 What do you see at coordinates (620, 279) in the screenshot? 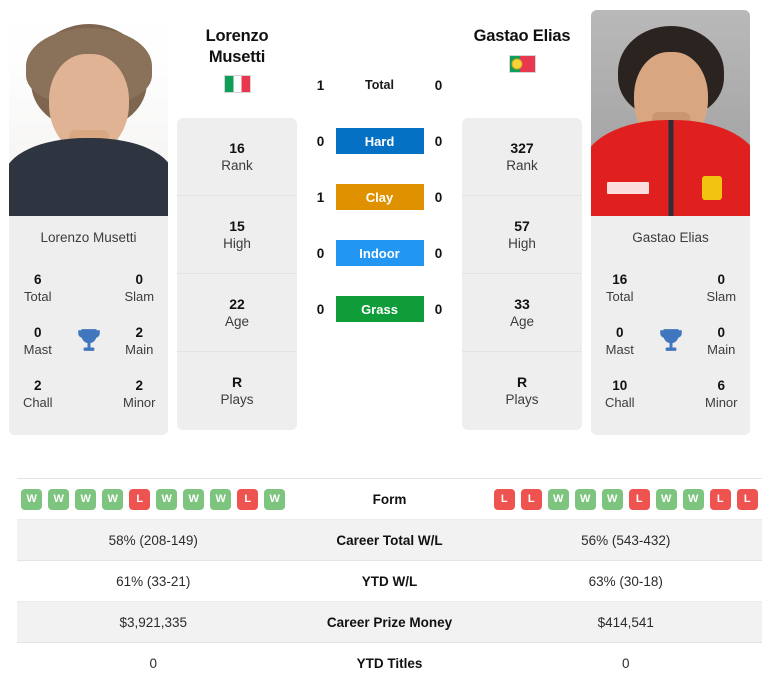
I see `right-titles-total-value: 16` at bounding box center [620, 279].